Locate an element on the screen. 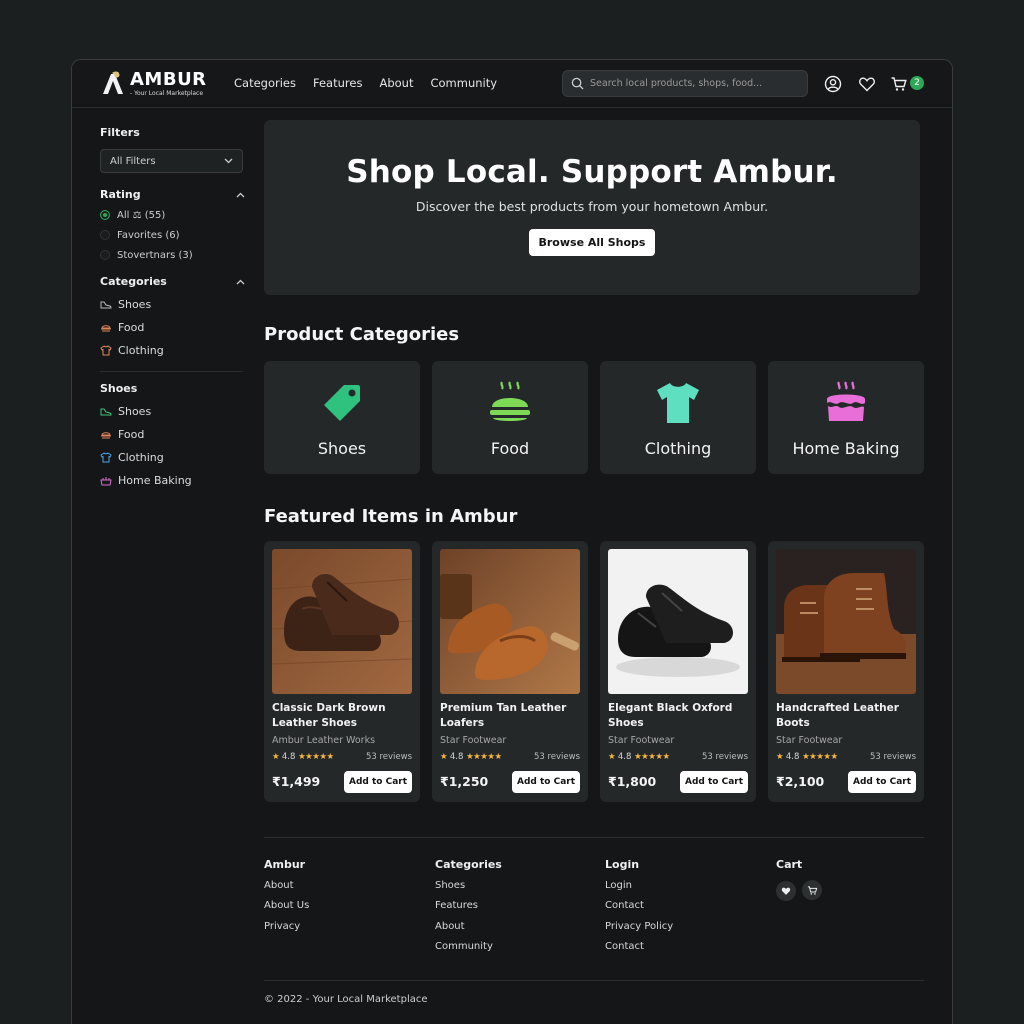  footer-link: Features is located at coordinates (468, 910).